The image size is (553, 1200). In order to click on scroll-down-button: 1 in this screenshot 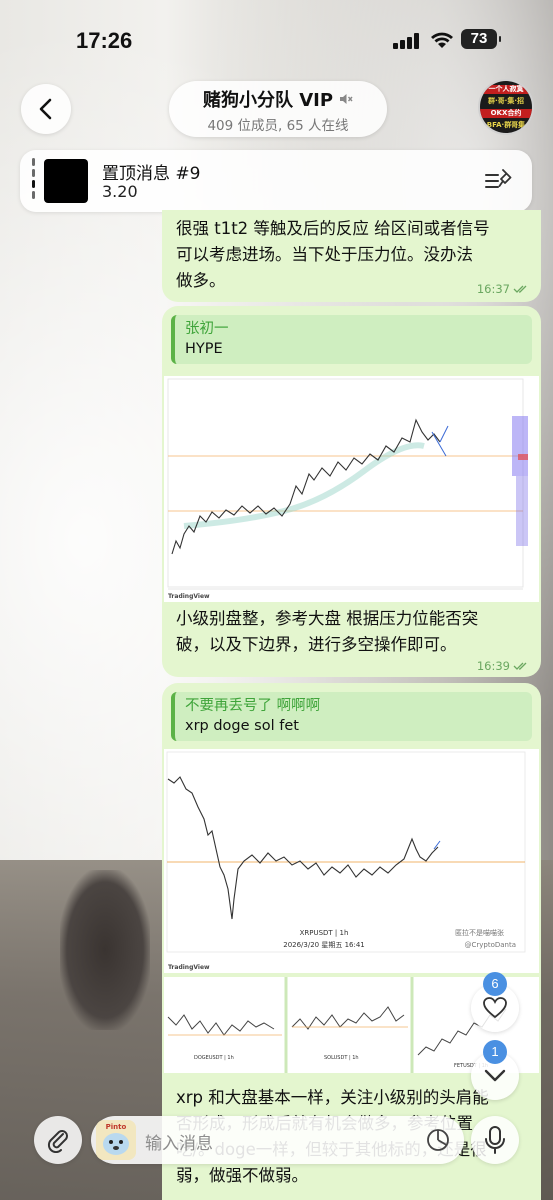, I will do `click(495, 1070)`.